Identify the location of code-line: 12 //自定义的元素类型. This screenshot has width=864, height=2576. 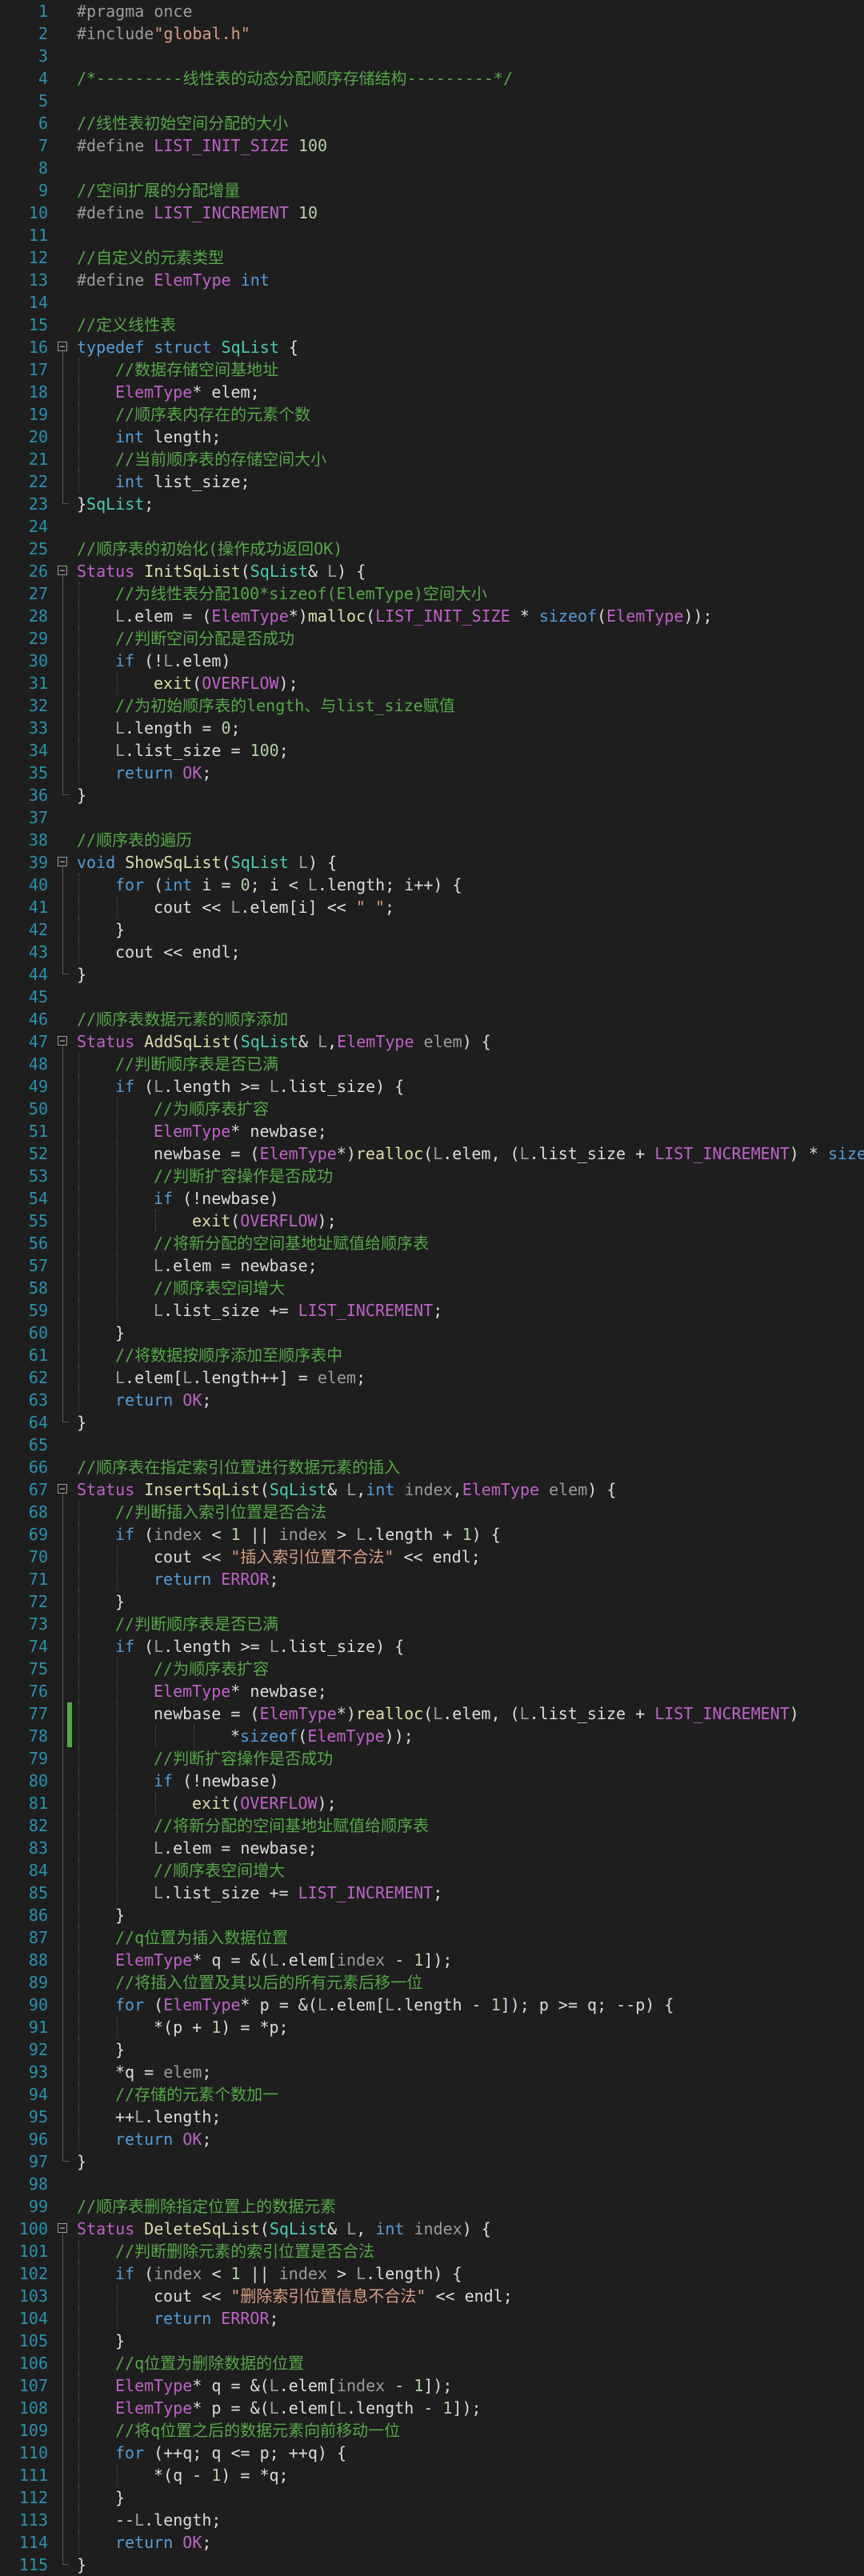
(432, 257).